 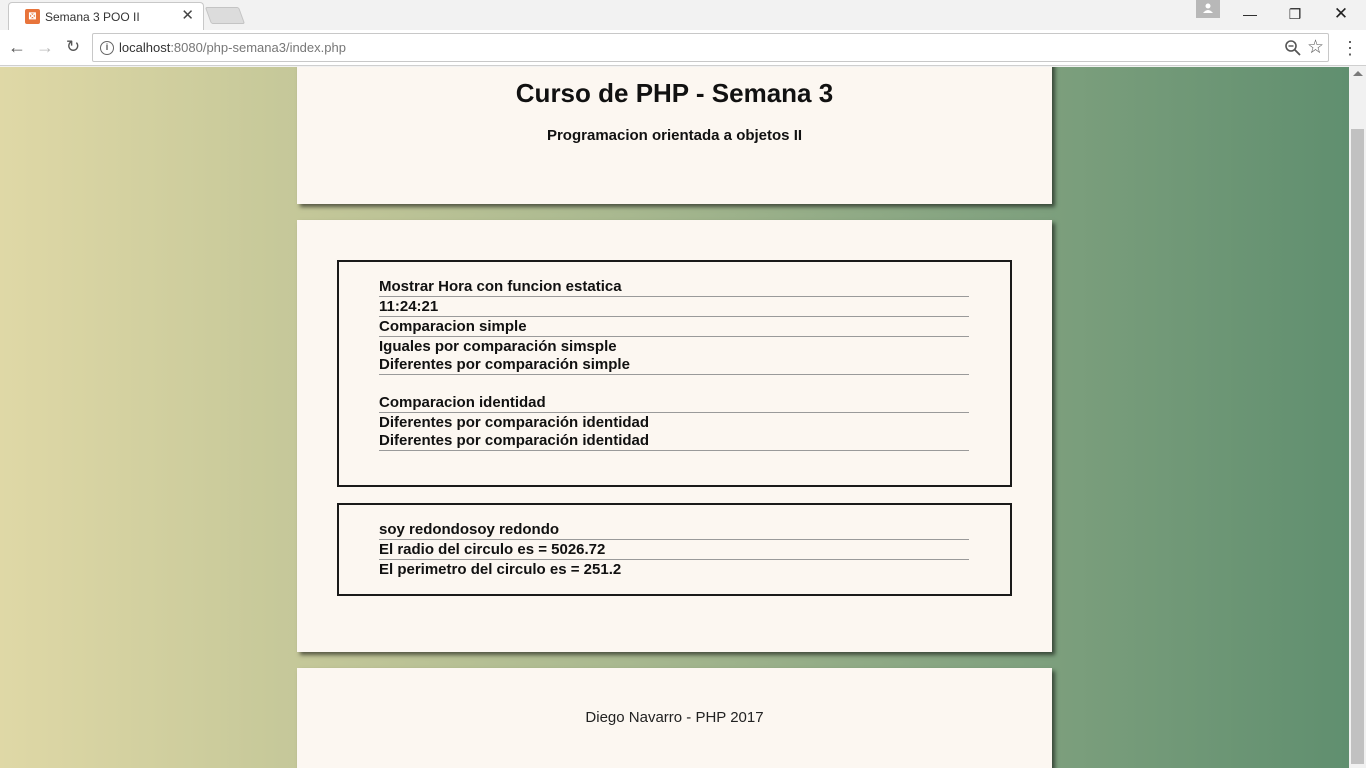 What do you see at coordinates (1315, 47) in the screenshot?
I see `star-icon: ☆` at bounding box center [1315, 47].